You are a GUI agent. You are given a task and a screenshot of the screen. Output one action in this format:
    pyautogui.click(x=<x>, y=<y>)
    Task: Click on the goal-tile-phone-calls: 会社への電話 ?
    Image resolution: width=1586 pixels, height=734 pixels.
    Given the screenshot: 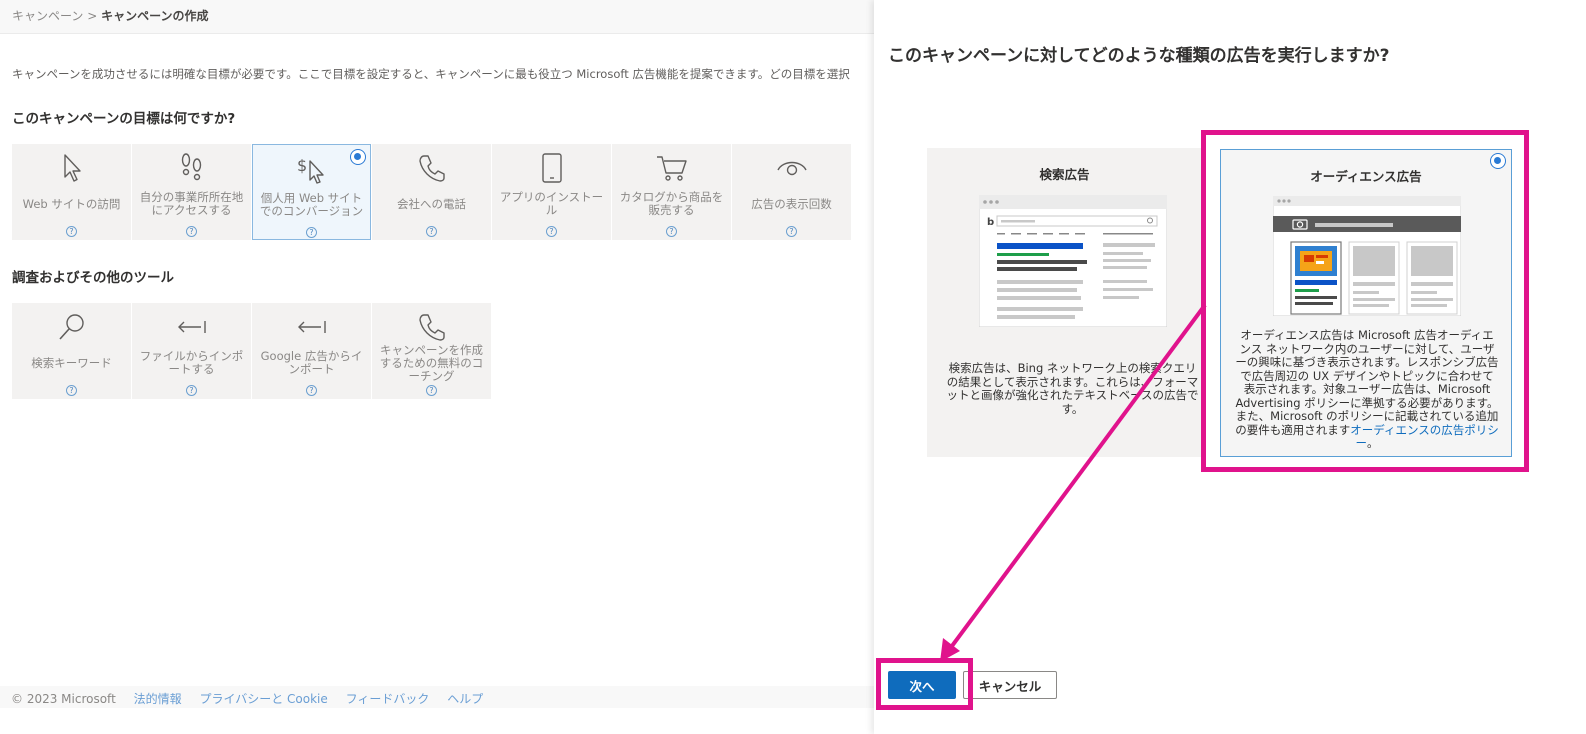 What is the action you would take?
    pyautogui.click(x=431, y=192)
    